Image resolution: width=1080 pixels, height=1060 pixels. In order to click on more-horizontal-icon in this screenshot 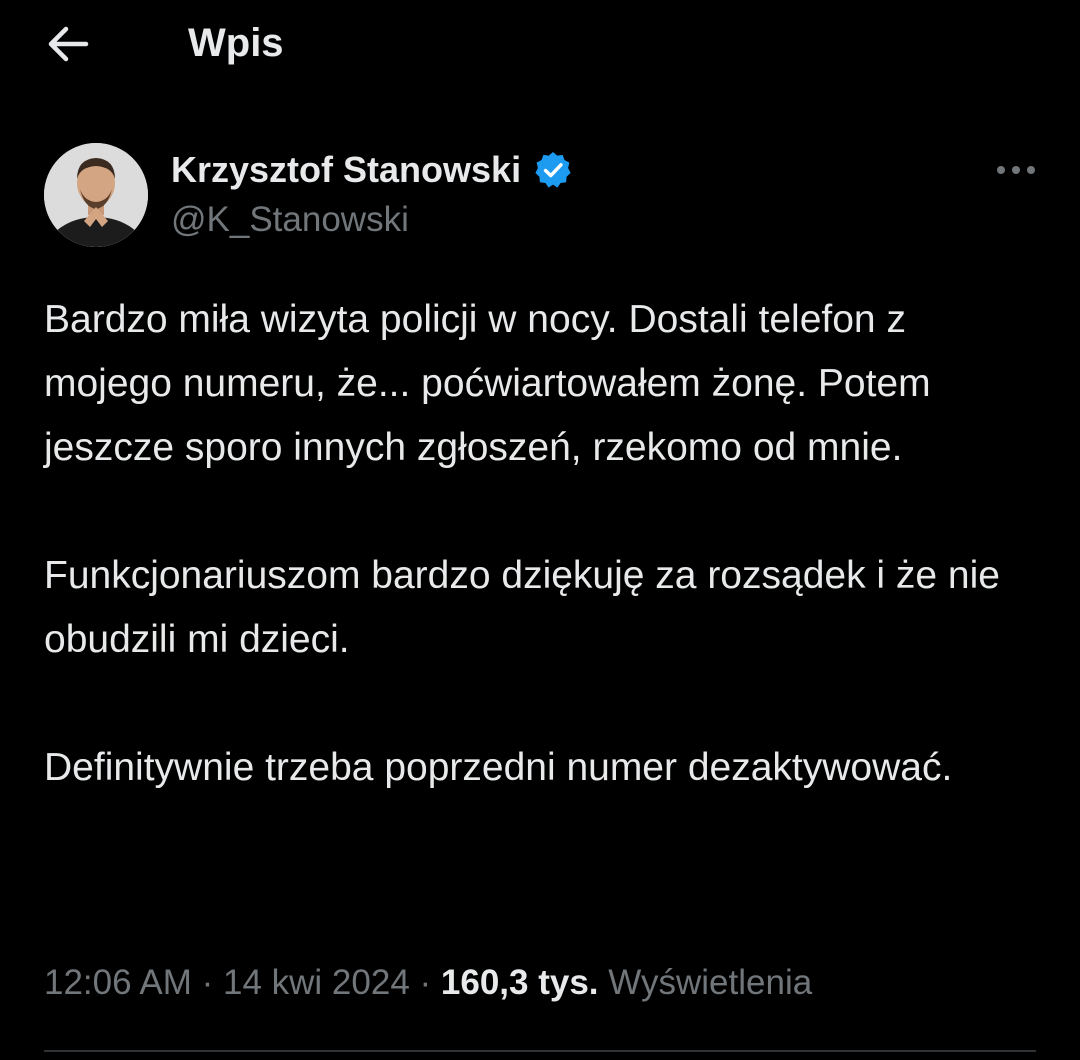, I will do `click(1016, 170)`.